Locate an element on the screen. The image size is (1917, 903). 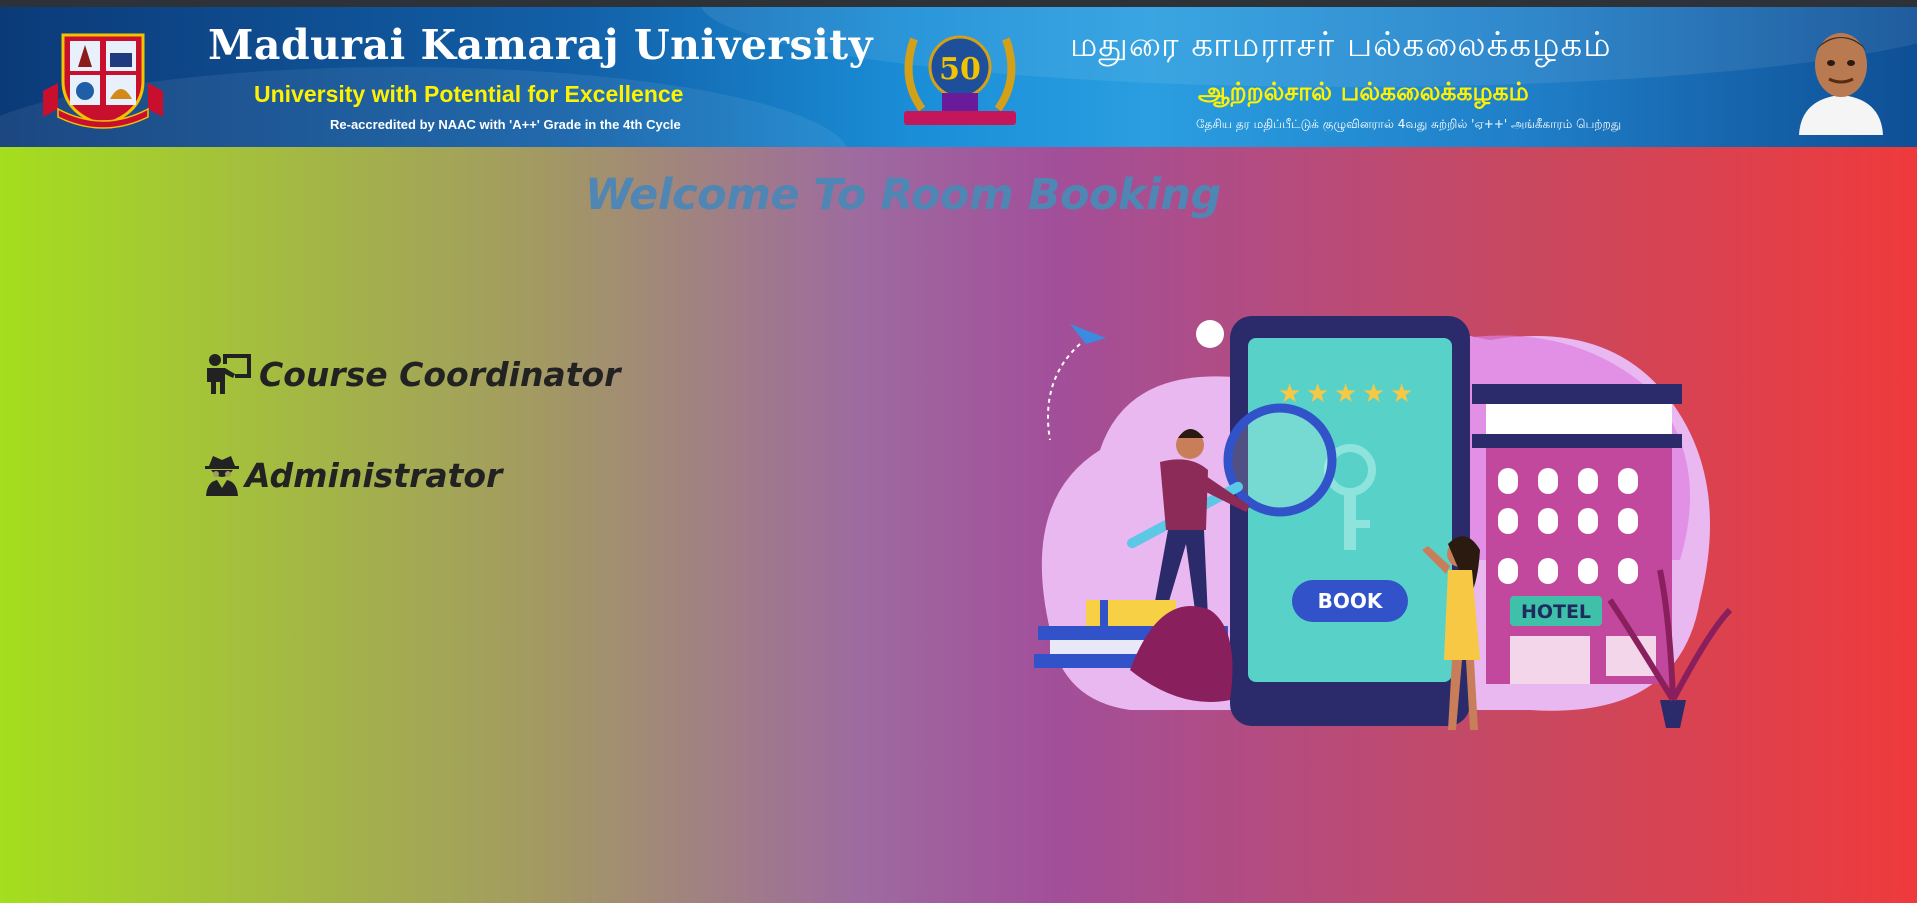
rating-stars: ★ ★ ★ ★ ★ is located at coordinates (1345, 394).